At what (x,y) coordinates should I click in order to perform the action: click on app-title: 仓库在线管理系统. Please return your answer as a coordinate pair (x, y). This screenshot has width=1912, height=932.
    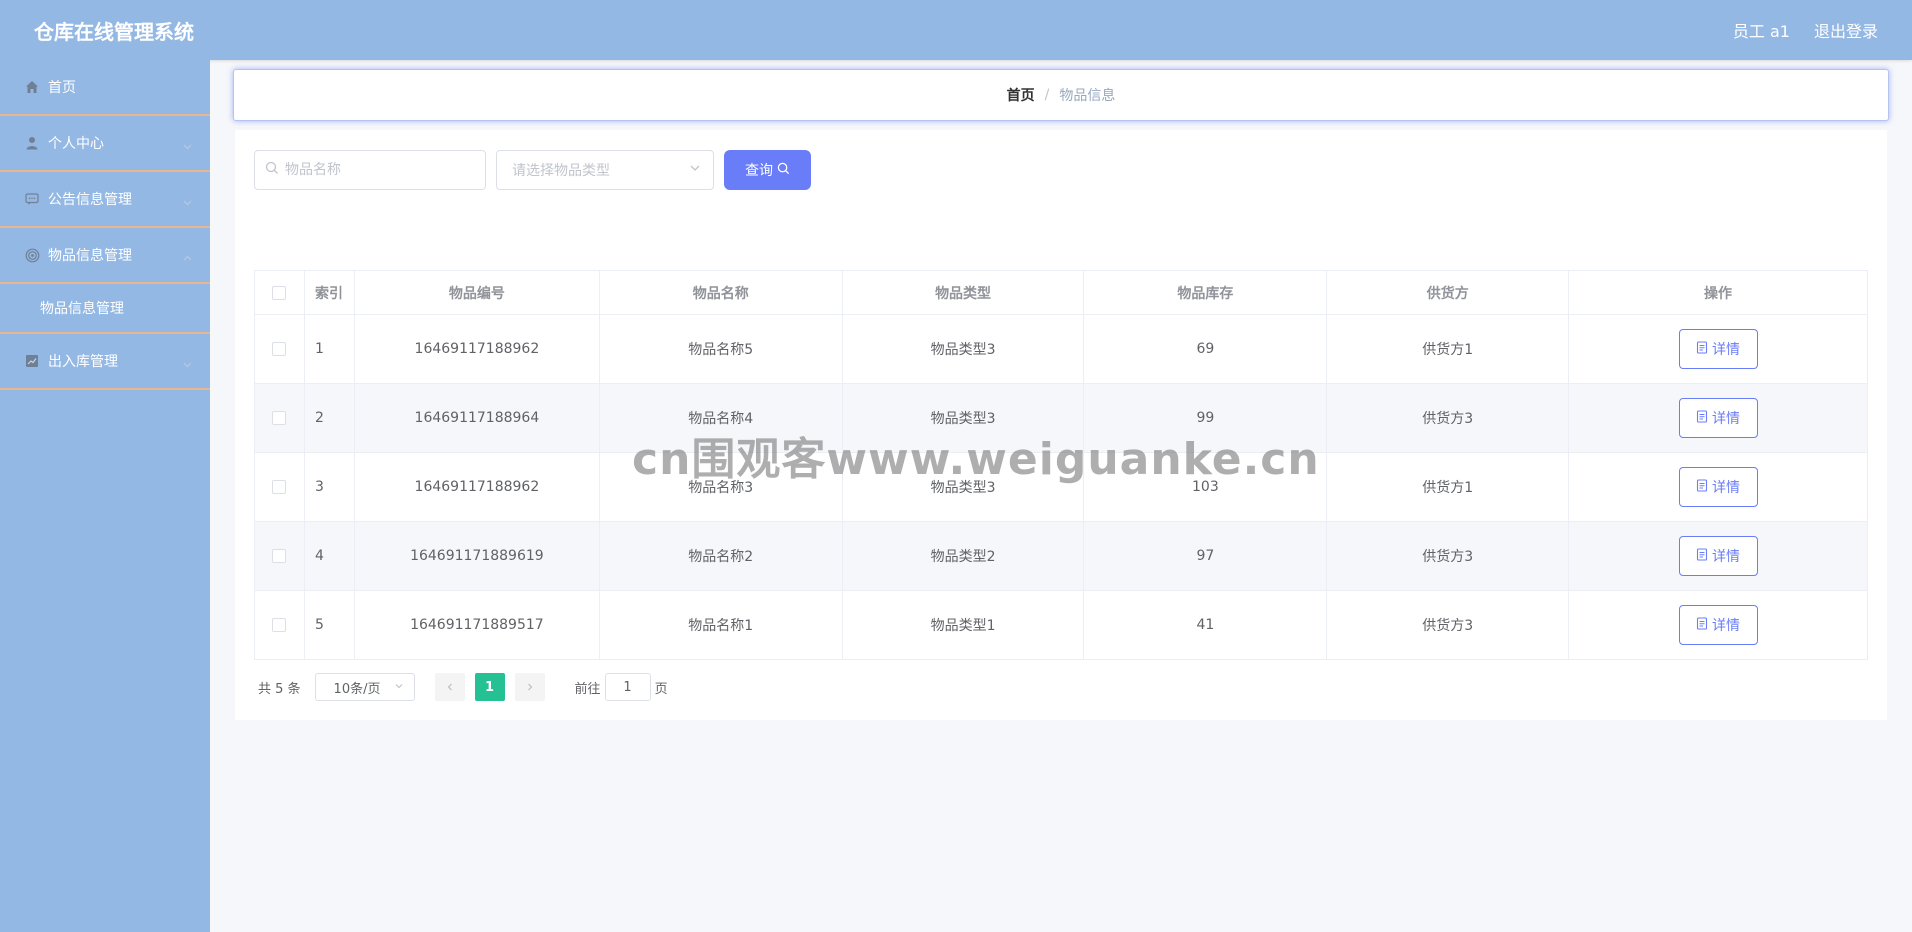
    Looking at the image, I should click on (114, 31).